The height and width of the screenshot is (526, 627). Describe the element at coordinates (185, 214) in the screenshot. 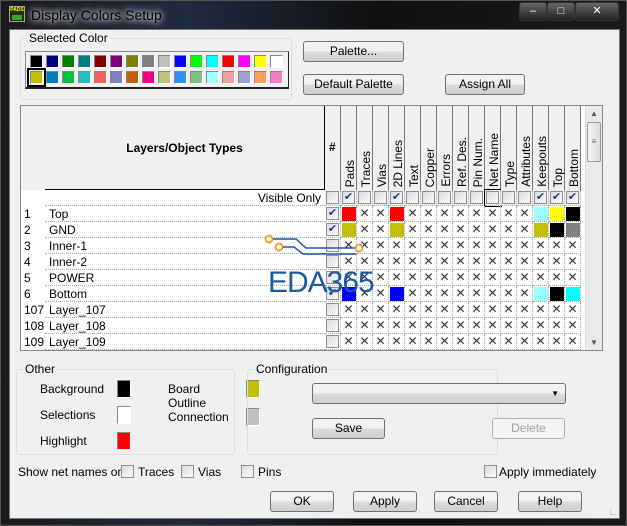

I see `layer-name: Top` at that location.